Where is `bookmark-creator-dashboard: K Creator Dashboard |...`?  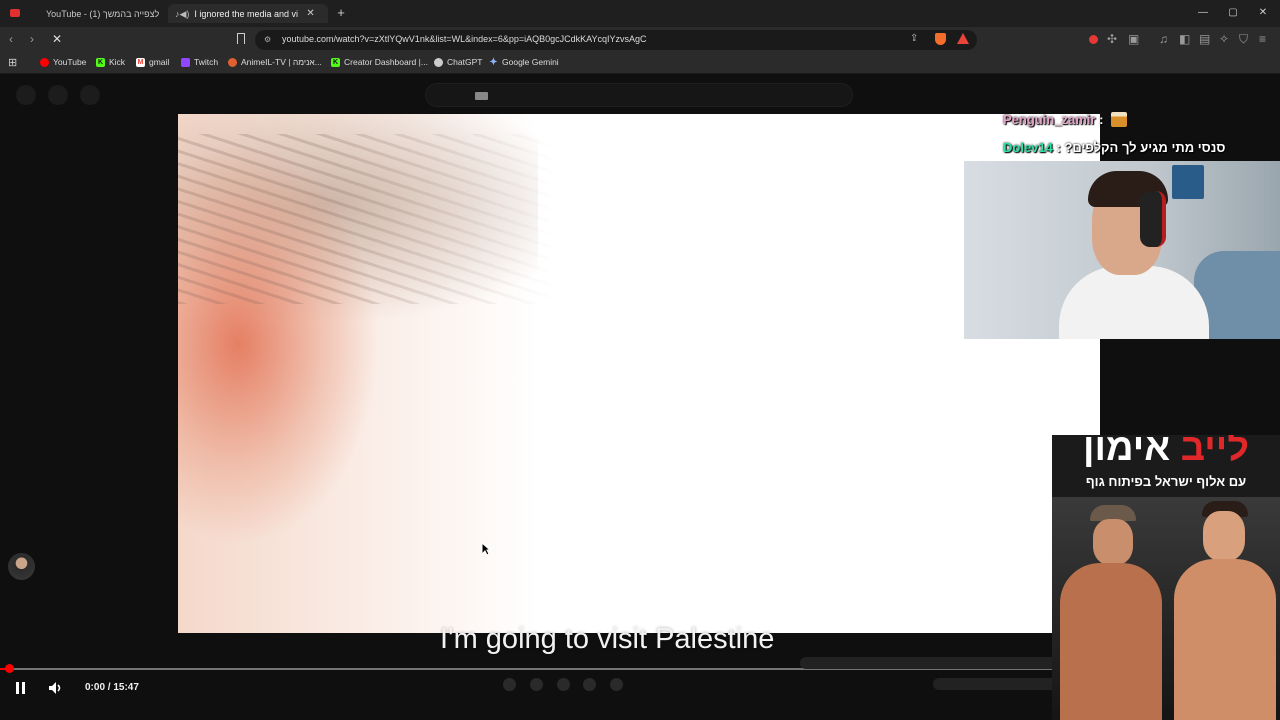 bookmark-creator-dashboard: K Creator Dashboard |... is located at coordinates (379, 62).